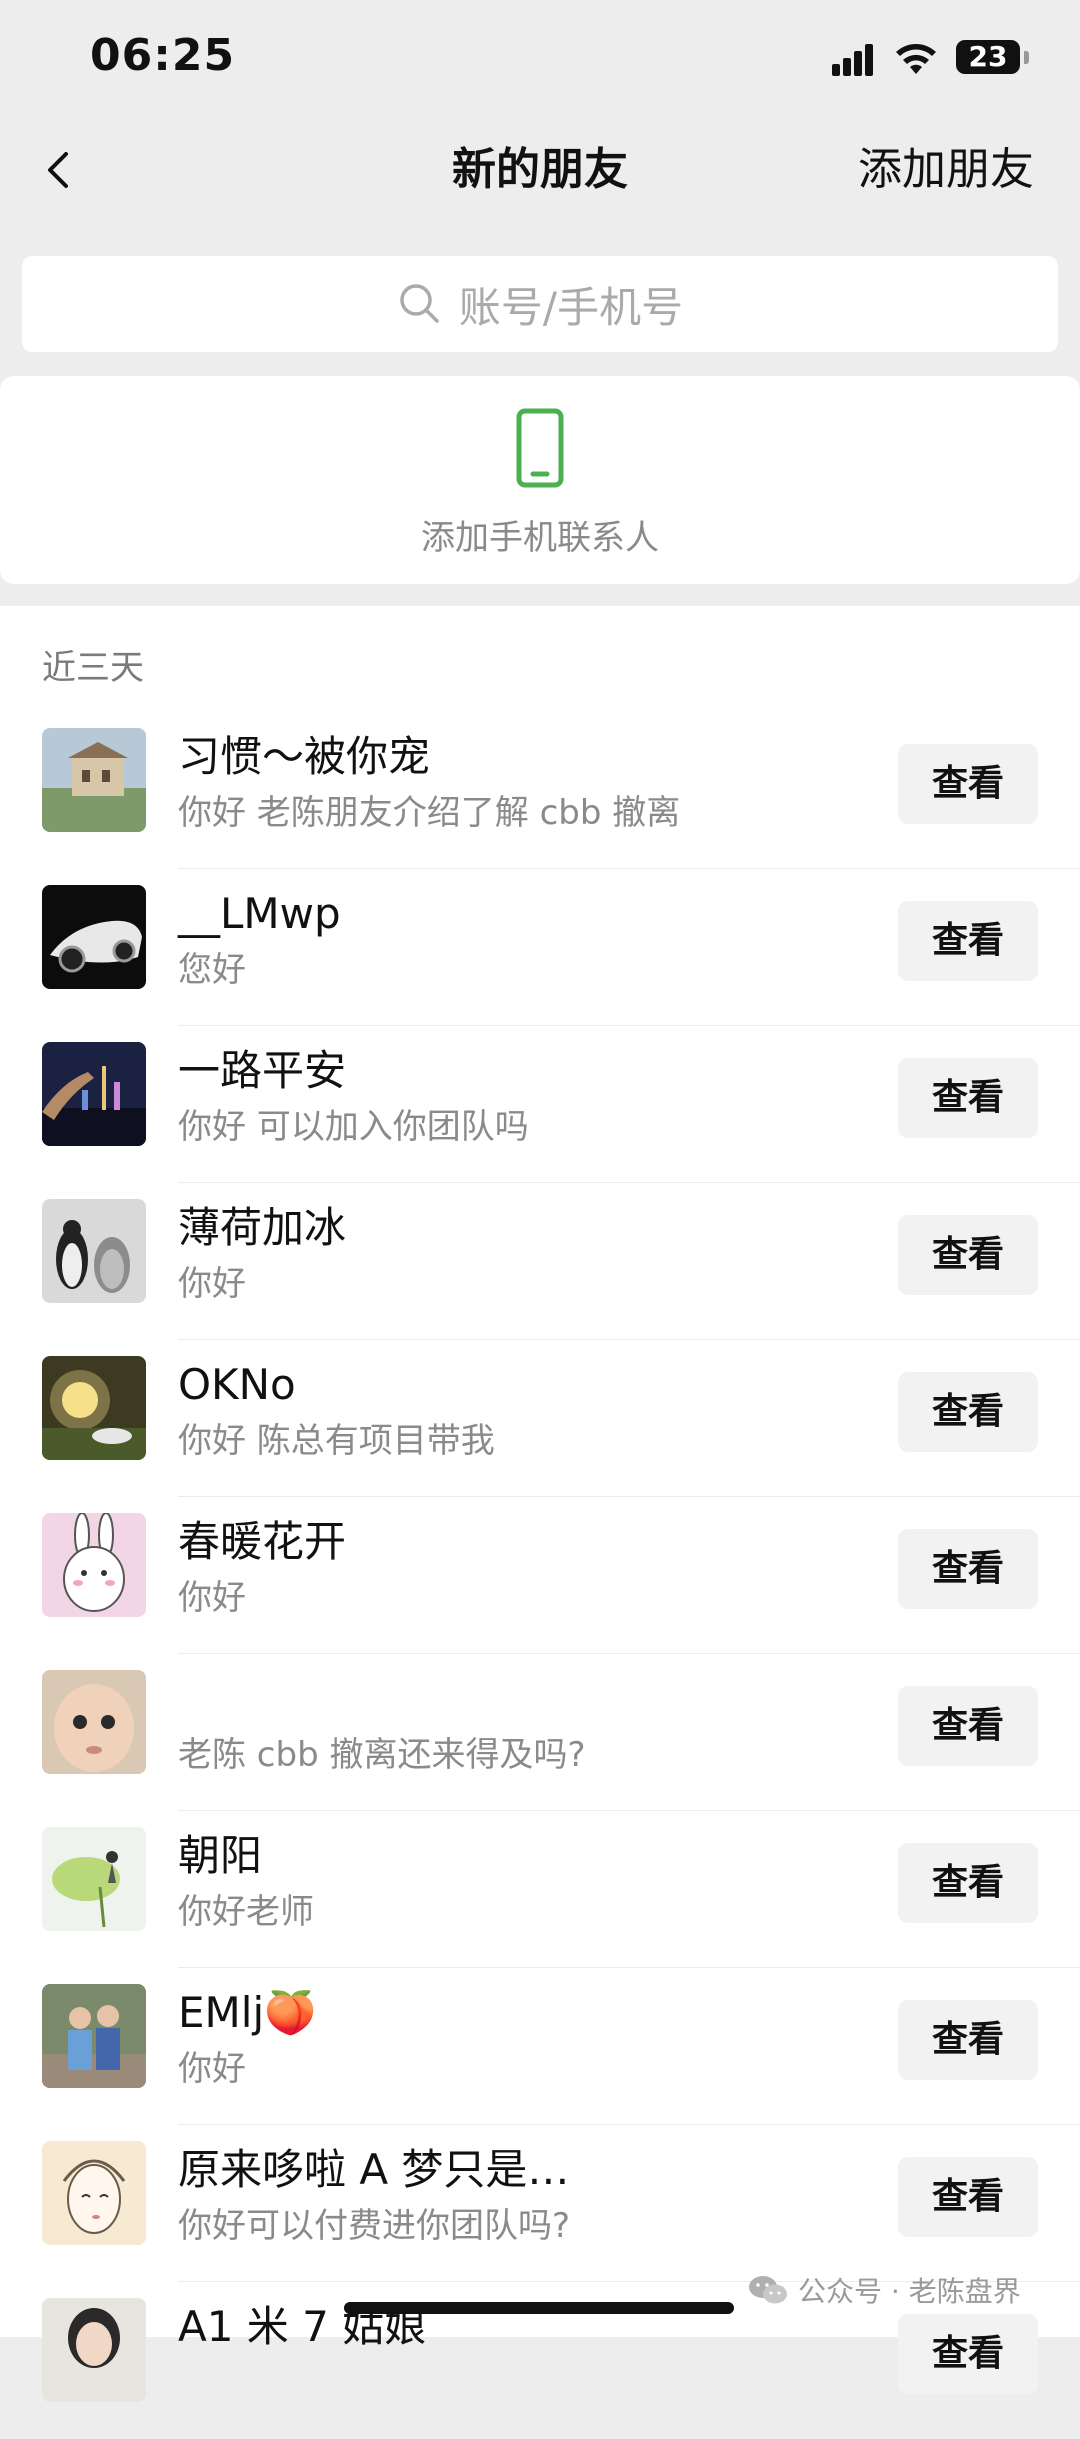  I want to click on battery-icon: 23, so click(988, 57).